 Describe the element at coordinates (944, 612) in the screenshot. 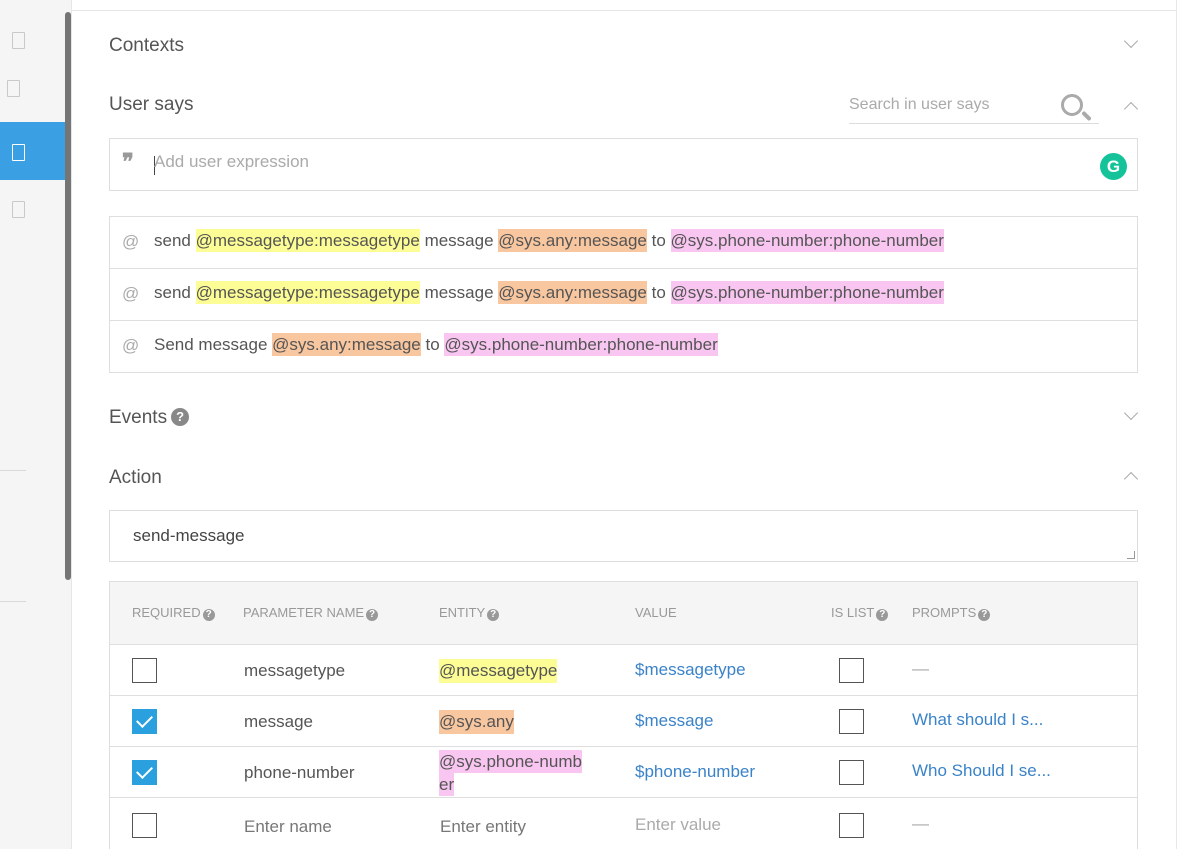

I see `header-label: PROMPTS` at that location.